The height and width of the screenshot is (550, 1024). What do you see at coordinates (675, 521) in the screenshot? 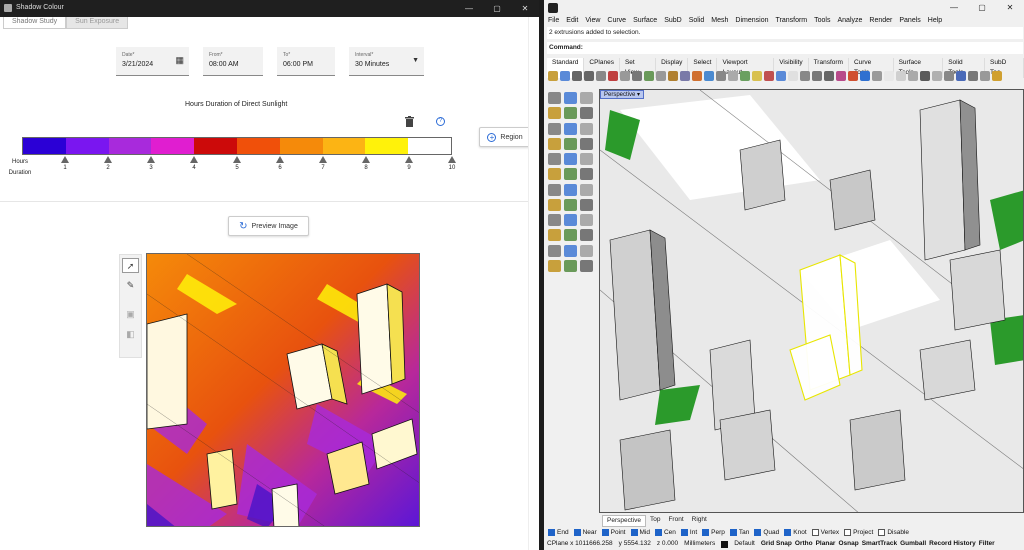
I see `viewport-tab-front: Front` at bounding box center [675, 521].